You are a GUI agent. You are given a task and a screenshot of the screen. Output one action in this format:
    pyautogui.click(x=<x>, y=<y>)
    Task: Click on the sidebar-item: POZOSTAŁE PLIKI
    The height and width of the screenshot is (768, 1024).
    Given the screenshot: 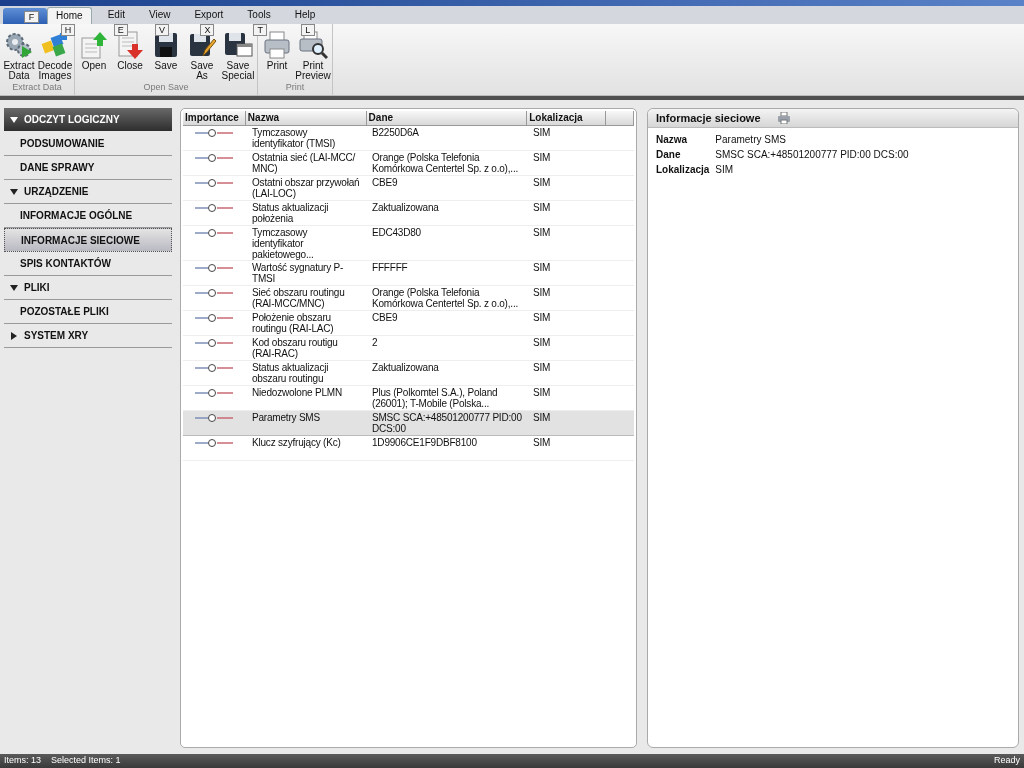 What is the action you would take?
    pyautogui.click(x=88, y=312)
    